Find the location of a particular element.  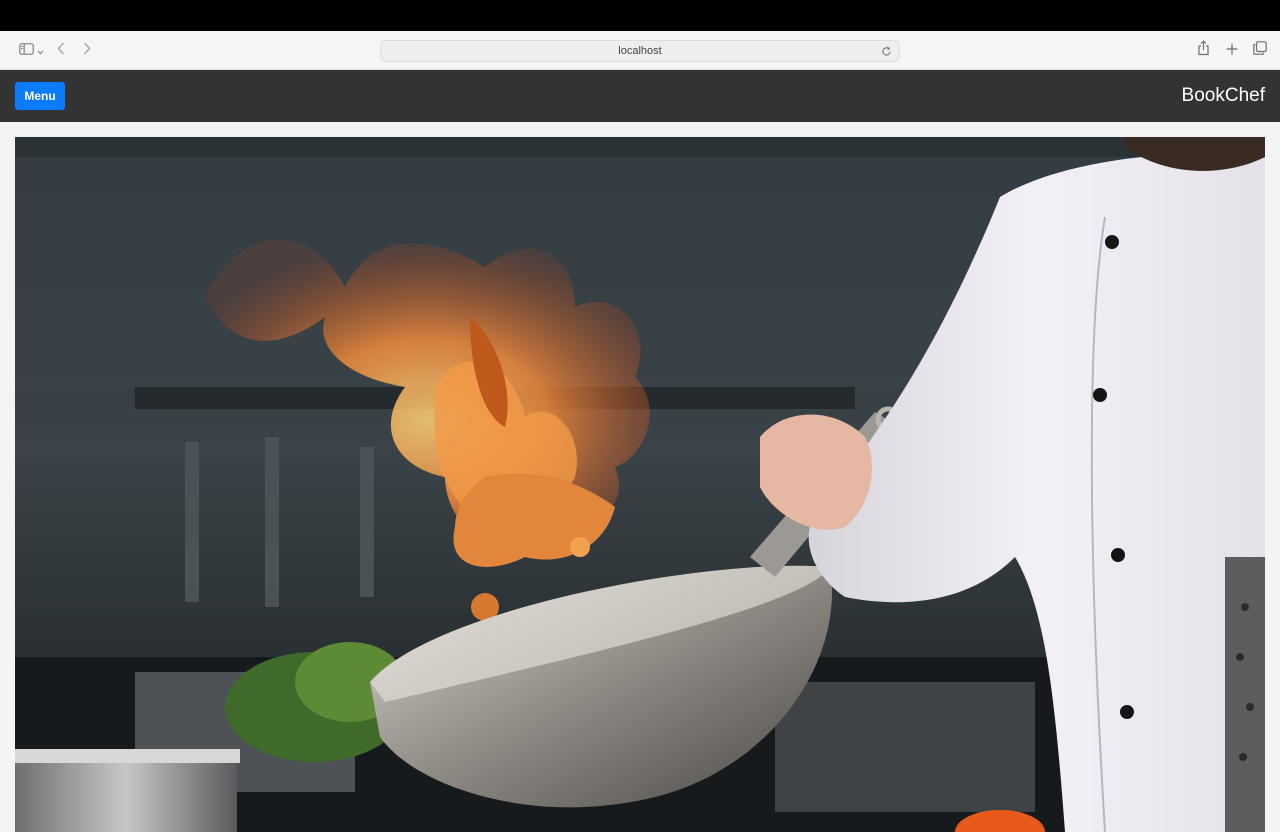

sidebar-icon is located at coordinates (26, 51).